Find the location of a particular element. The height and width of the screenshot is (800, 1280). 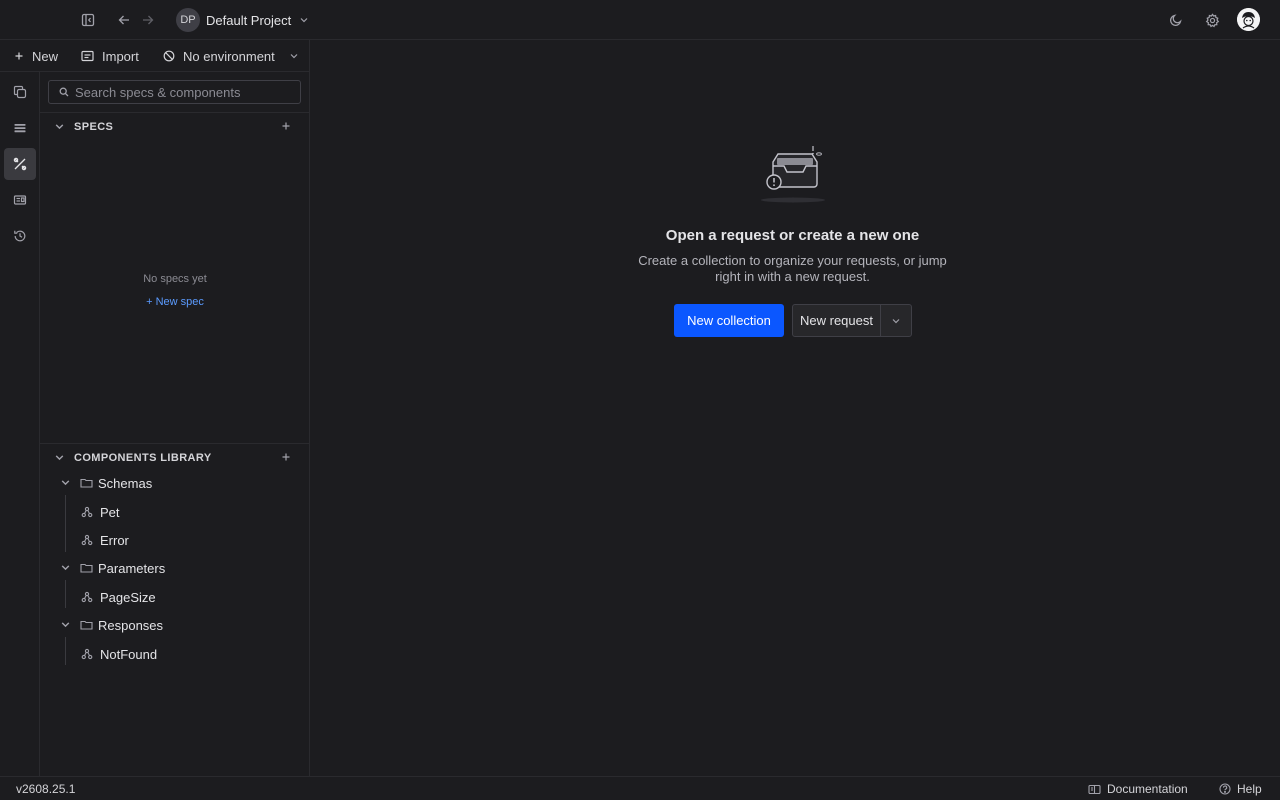

specs-title: SPECS is located at coordinates (94, 127).